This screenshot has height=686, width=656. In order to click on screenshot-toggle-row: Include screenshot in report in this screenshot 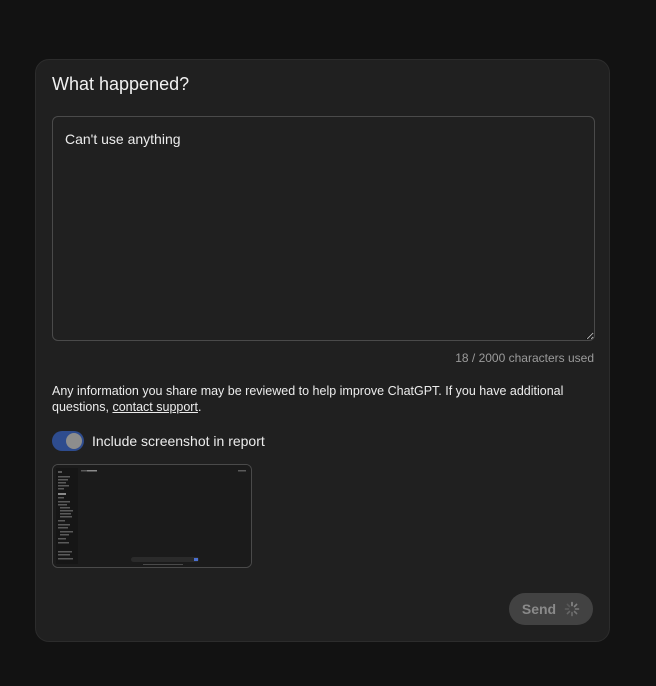, I will do `click(158, 441)`.